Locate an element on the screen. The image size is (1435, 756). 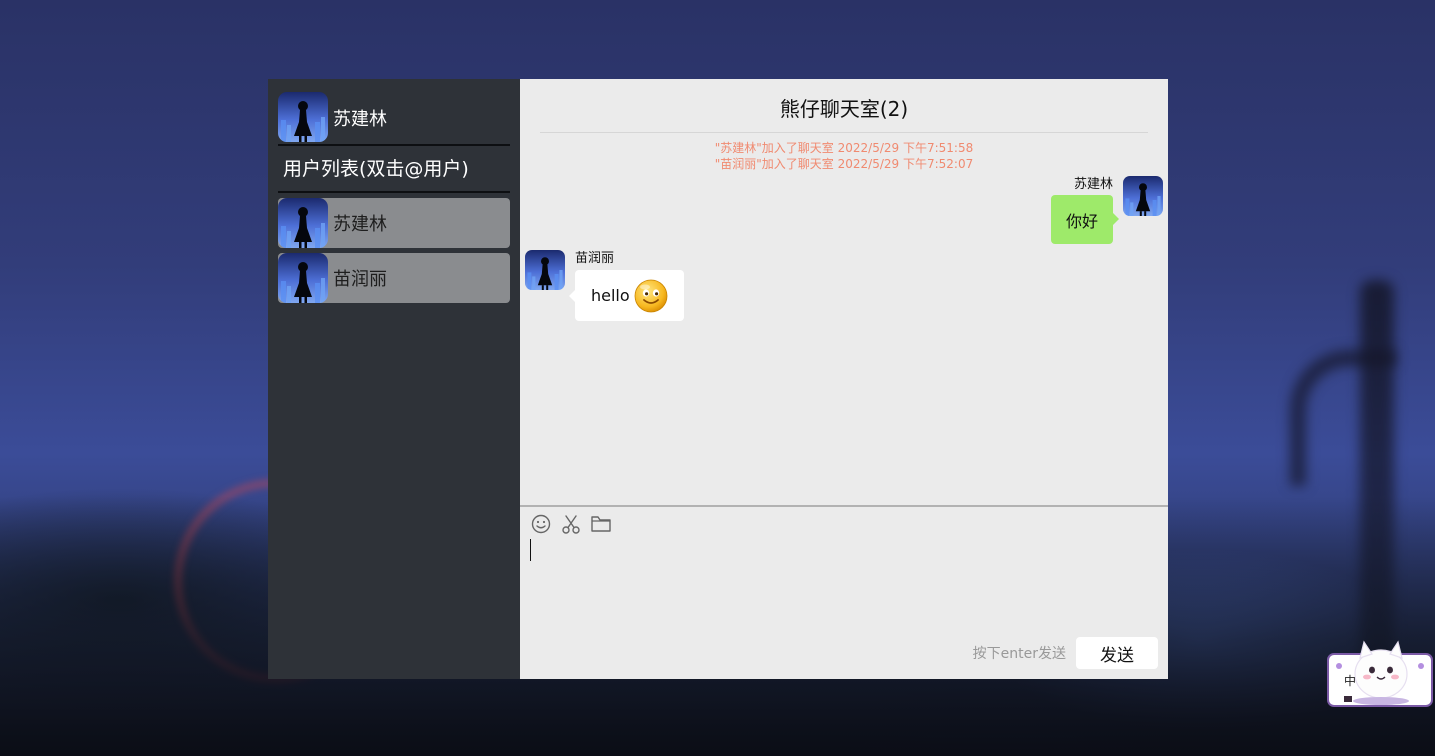
folder-icon is located at coordinates (601, 524).